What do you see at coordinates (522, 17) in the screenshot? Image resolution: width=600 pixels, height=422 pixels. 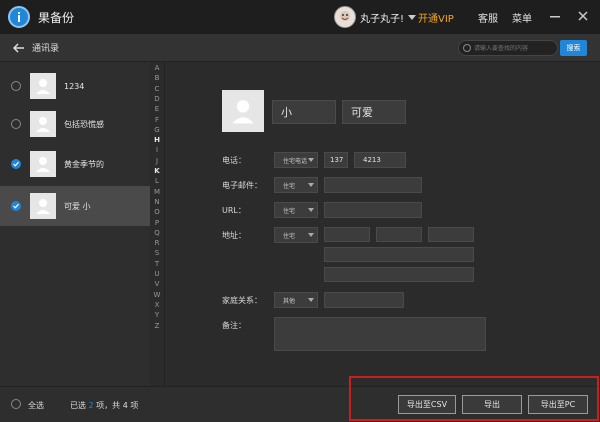 I see `menu-link: 菜单` at bounding box center [522, 17].